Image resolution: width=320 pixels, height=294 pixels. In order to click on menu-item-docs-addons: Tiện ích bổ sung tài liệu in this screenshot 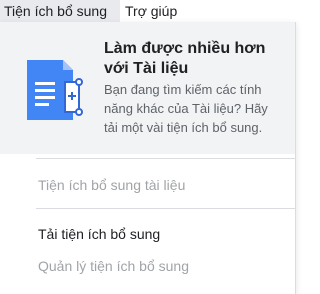, I will do `click(112, 185)`.